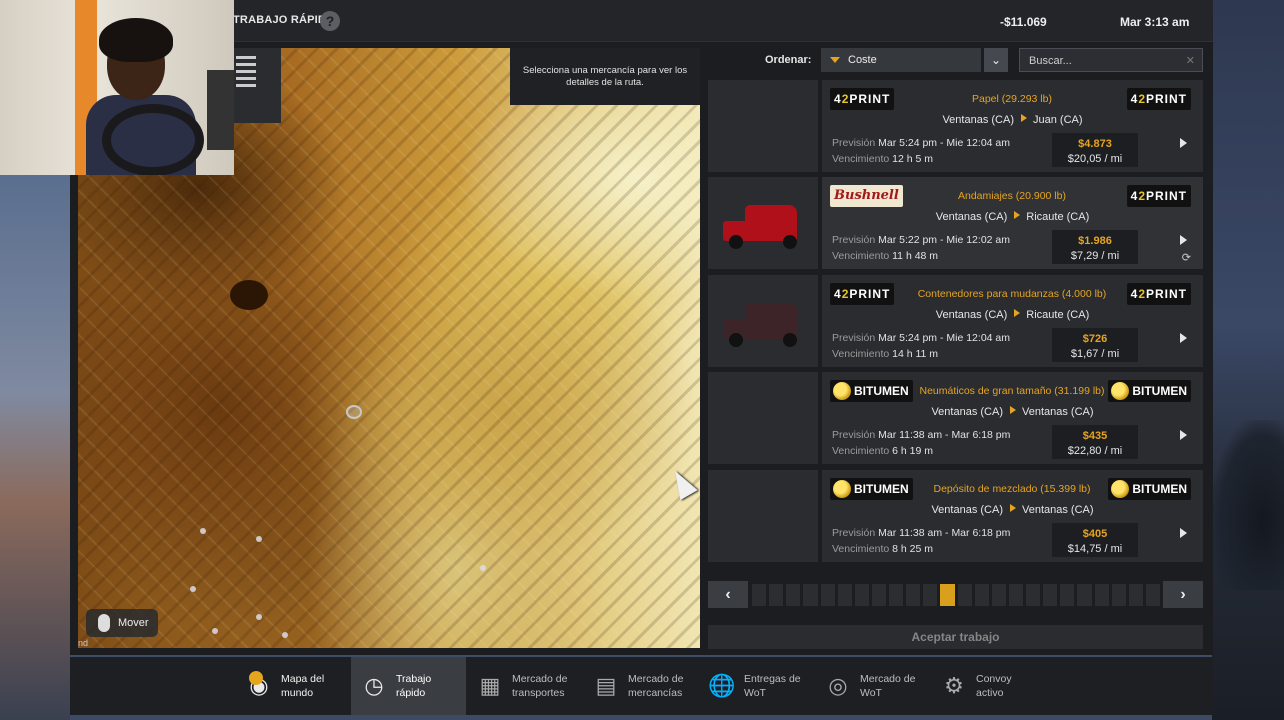 This screenshot has width=1284, height=720. Describe the element at coordinates (728, 594) in the screenshot. I see `chevron-left-icon: ‹` at that location.